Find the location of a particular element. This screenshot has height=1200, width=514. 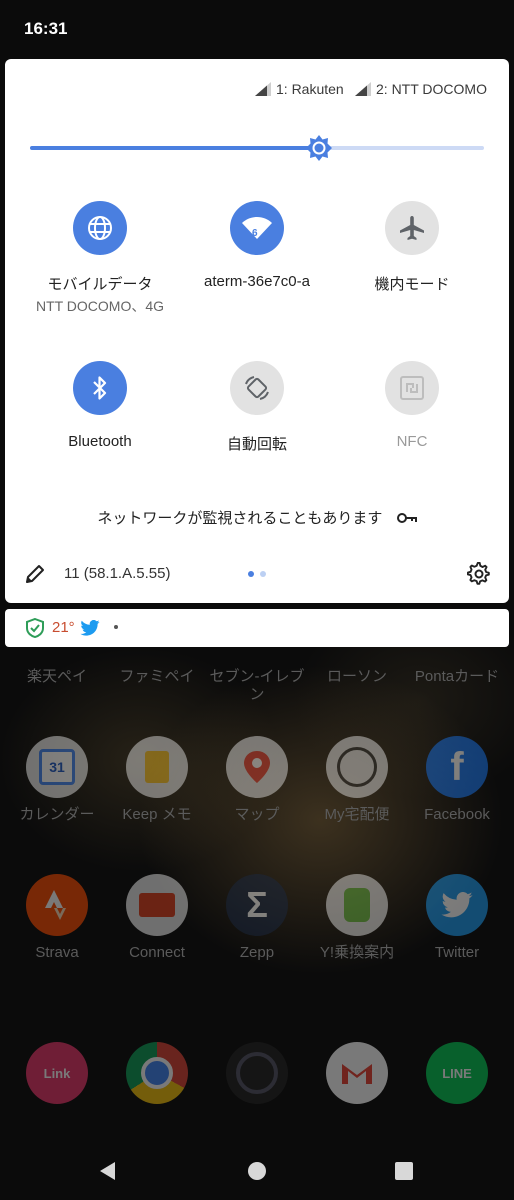

brightness-track-empty is located at coordinates (402, 148).